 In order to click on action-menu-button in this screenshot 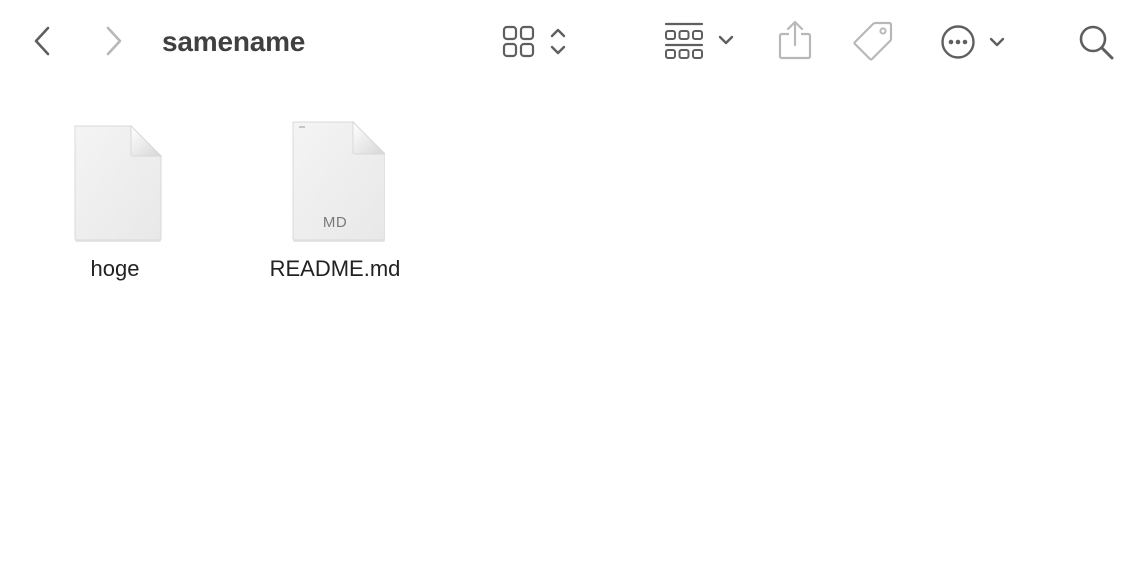, I will do `click(974, 42)`.